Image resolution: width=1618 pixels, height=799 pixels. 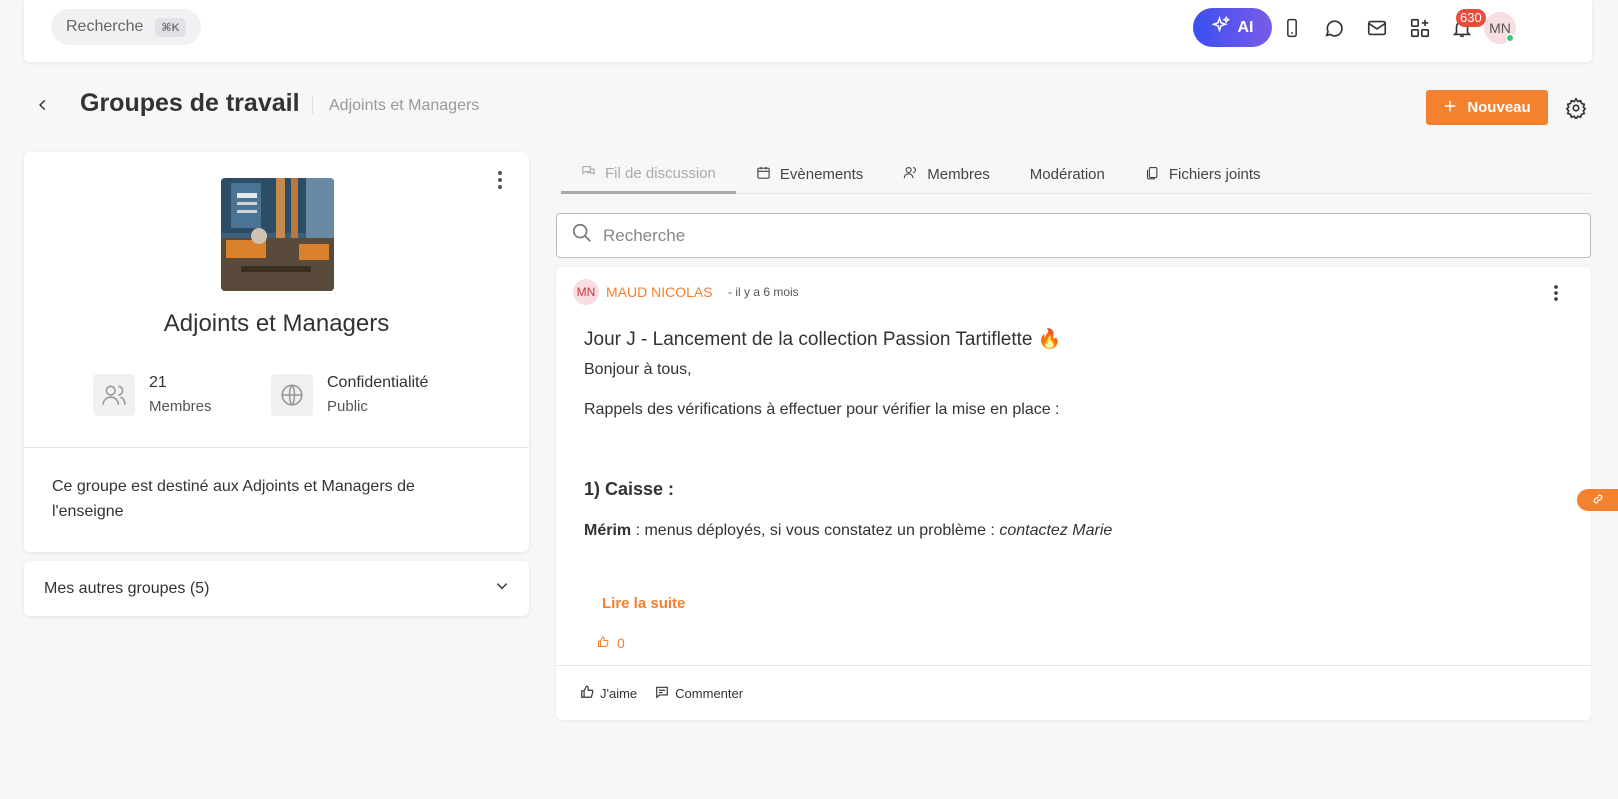 I want to click on title-separator, so click(x=312, y=105).